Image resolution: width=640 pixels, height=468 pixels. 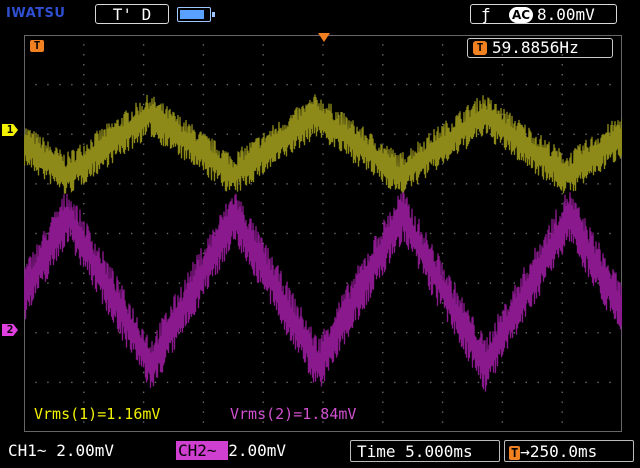 I want to click on frequency-readout: T 59.8856Hz, so click(x=540, y=48).